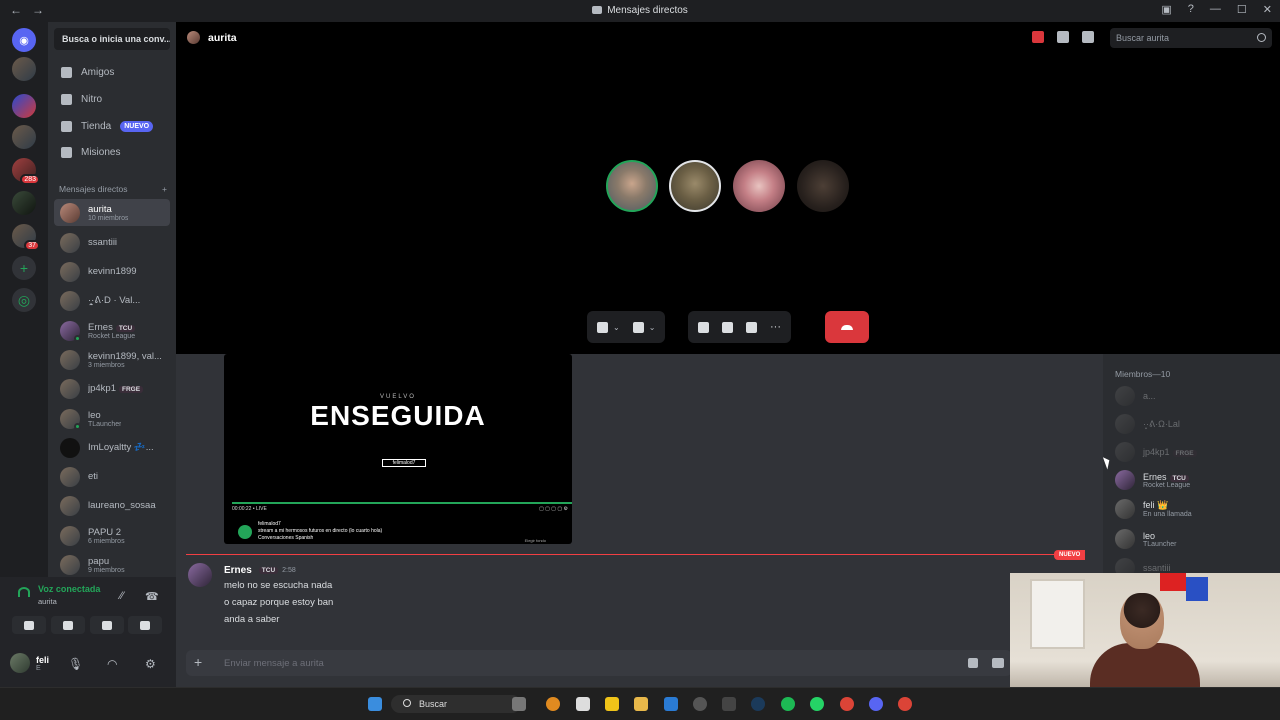 The height and width of the screenshot is (720, 1280). What do you see at coordinates (112, 99) in the screenshot?
I see `menu-nitro: Nitro` at bounding box center [112, 99].